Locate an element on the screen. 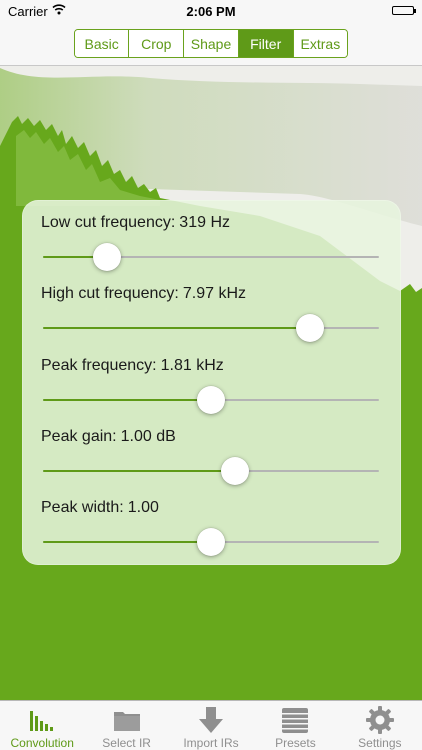 Image resolution: width=422 pixels, height=750 pixels. peak-frequency-setting: Peak frequency: 1.81 kHz is located at coordinates (211, 379).